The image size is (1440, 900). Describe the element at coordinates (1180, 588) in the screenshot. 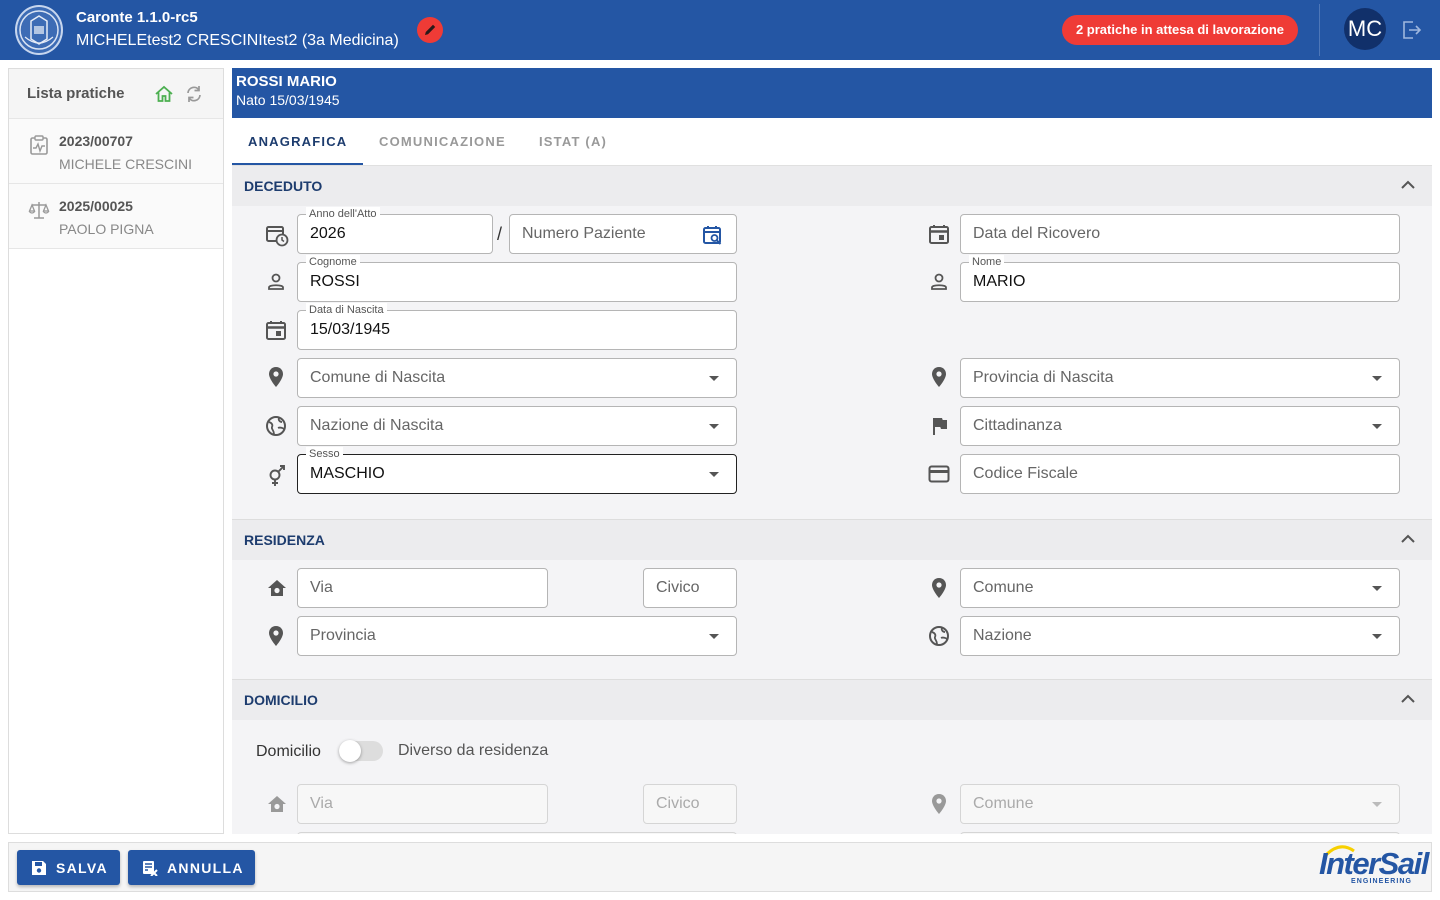

I see `comune-residenza-select: Comune` at that location.